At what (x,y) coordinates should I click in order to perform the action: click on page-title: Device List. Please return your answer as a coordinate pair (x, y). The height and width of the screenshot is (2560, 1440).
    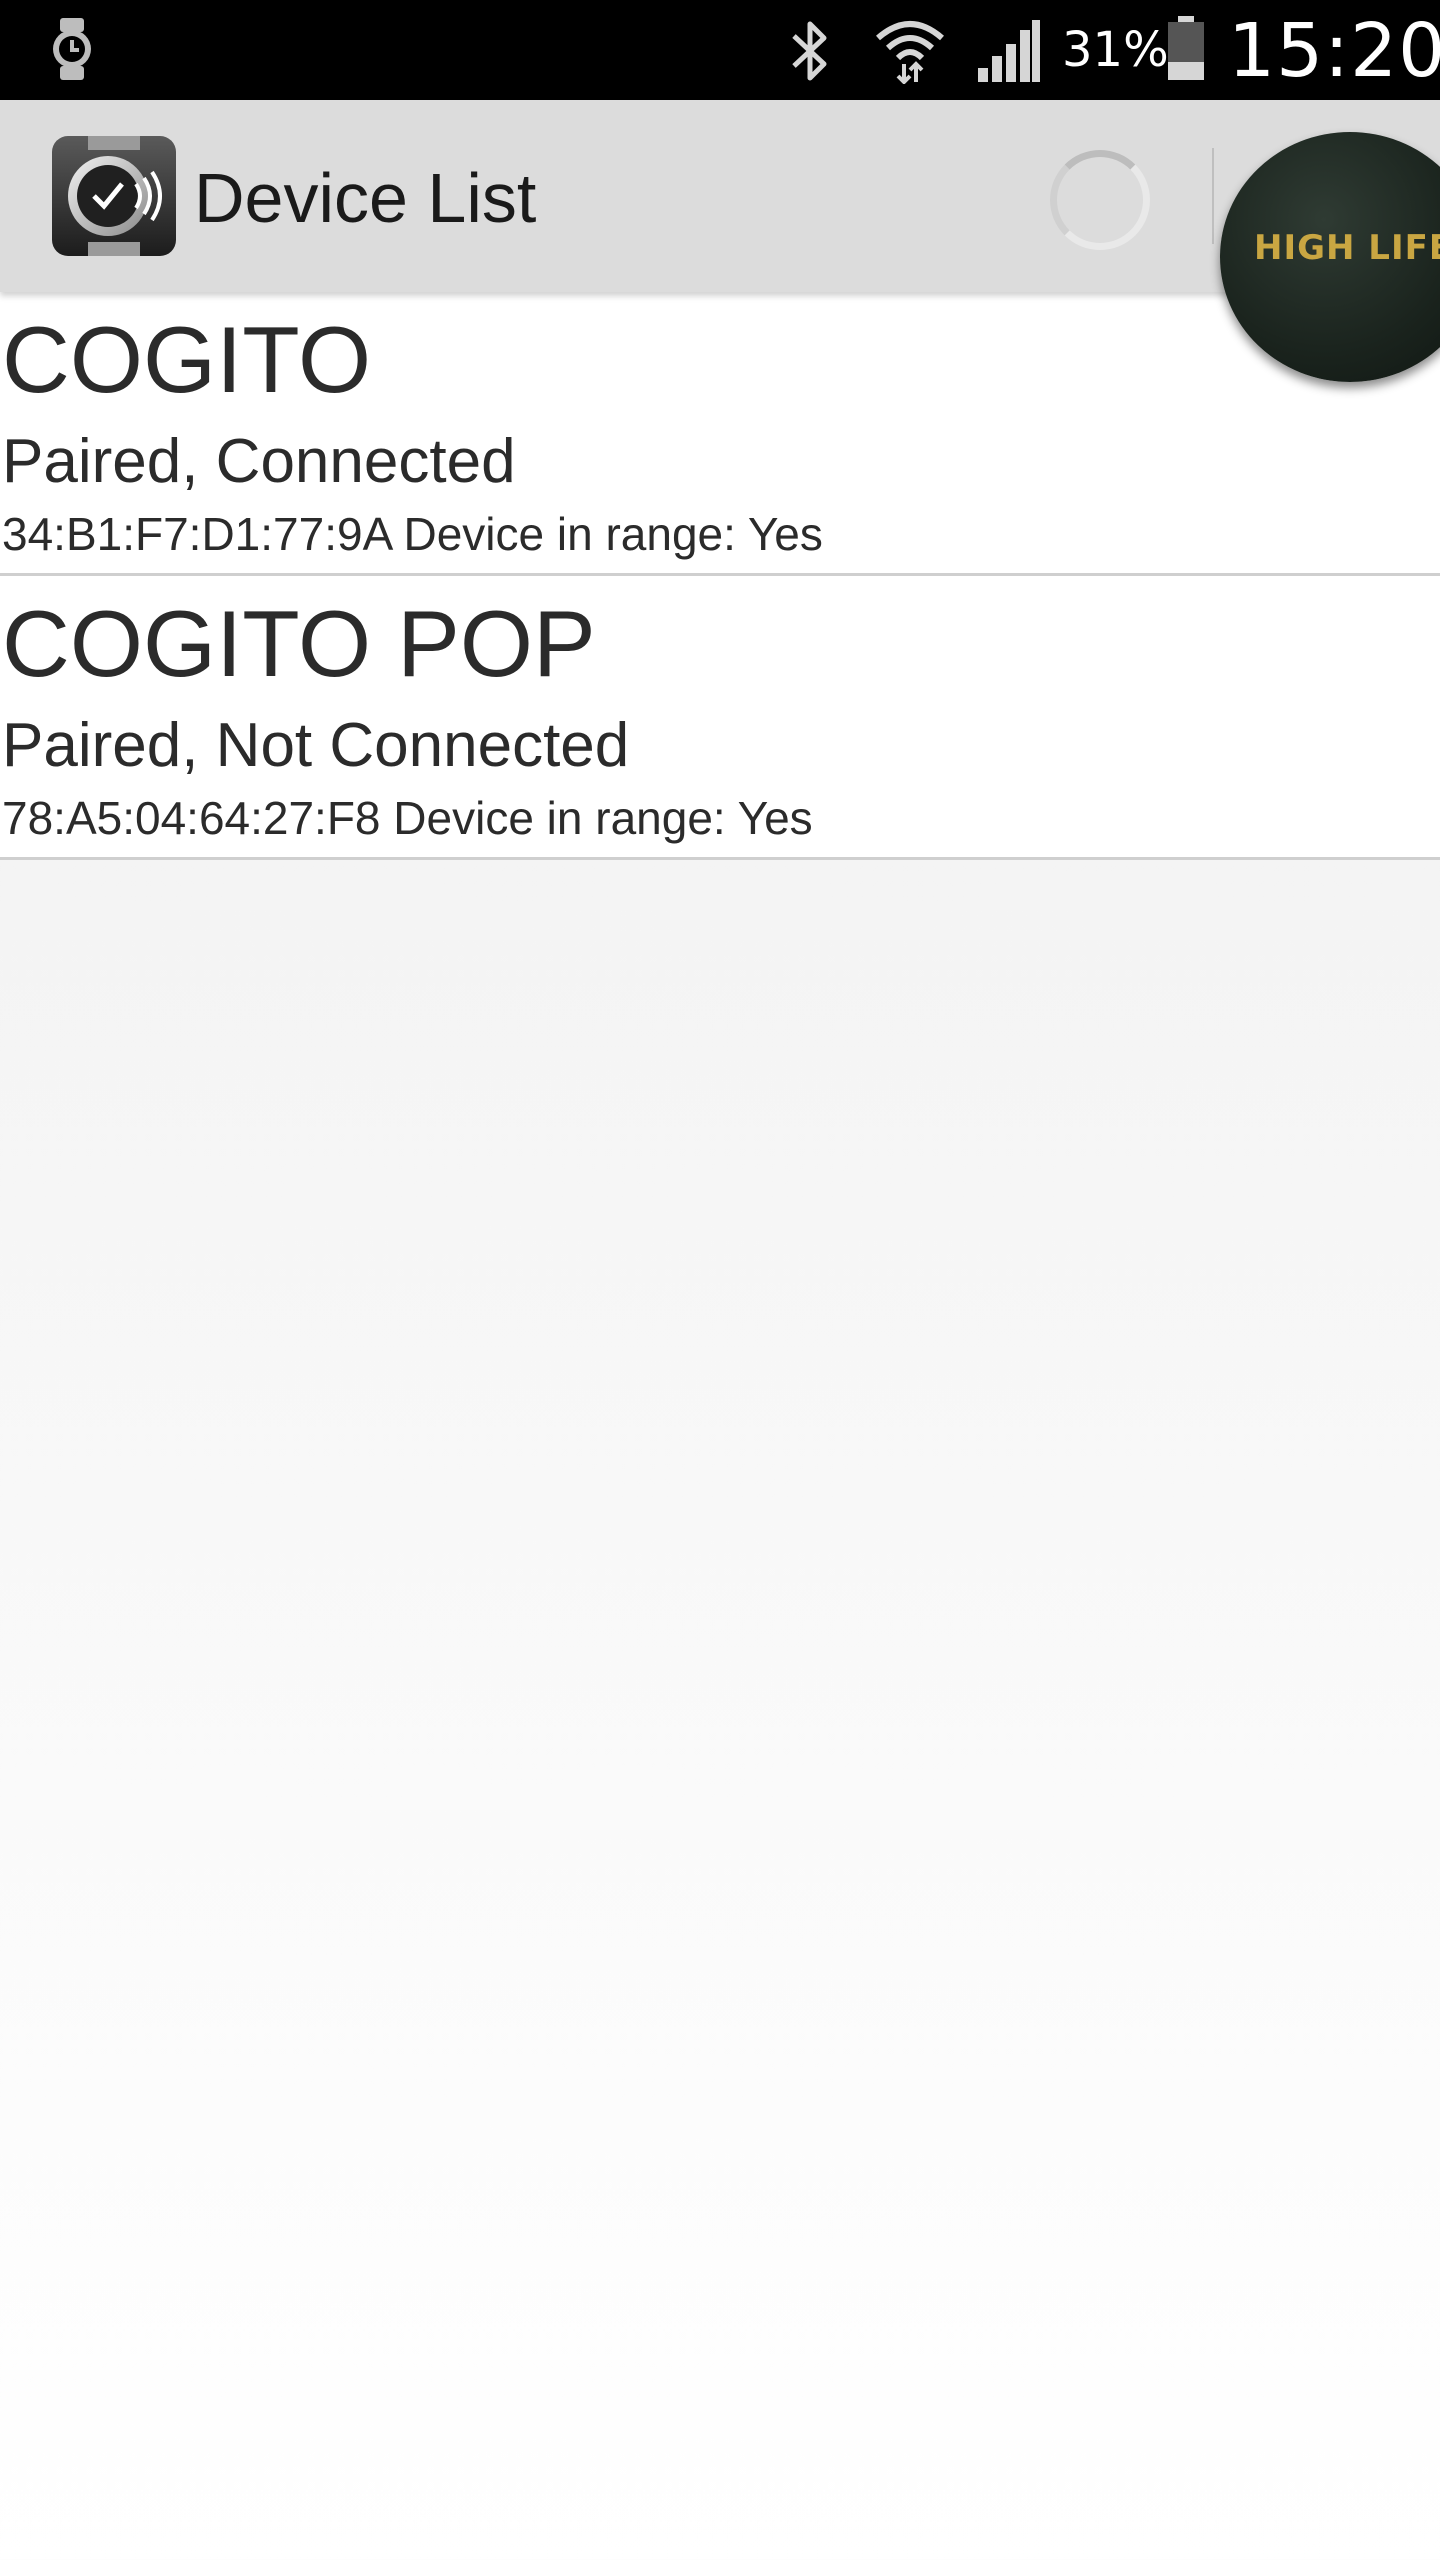
    Looking at the image, I should click on (365, 198).